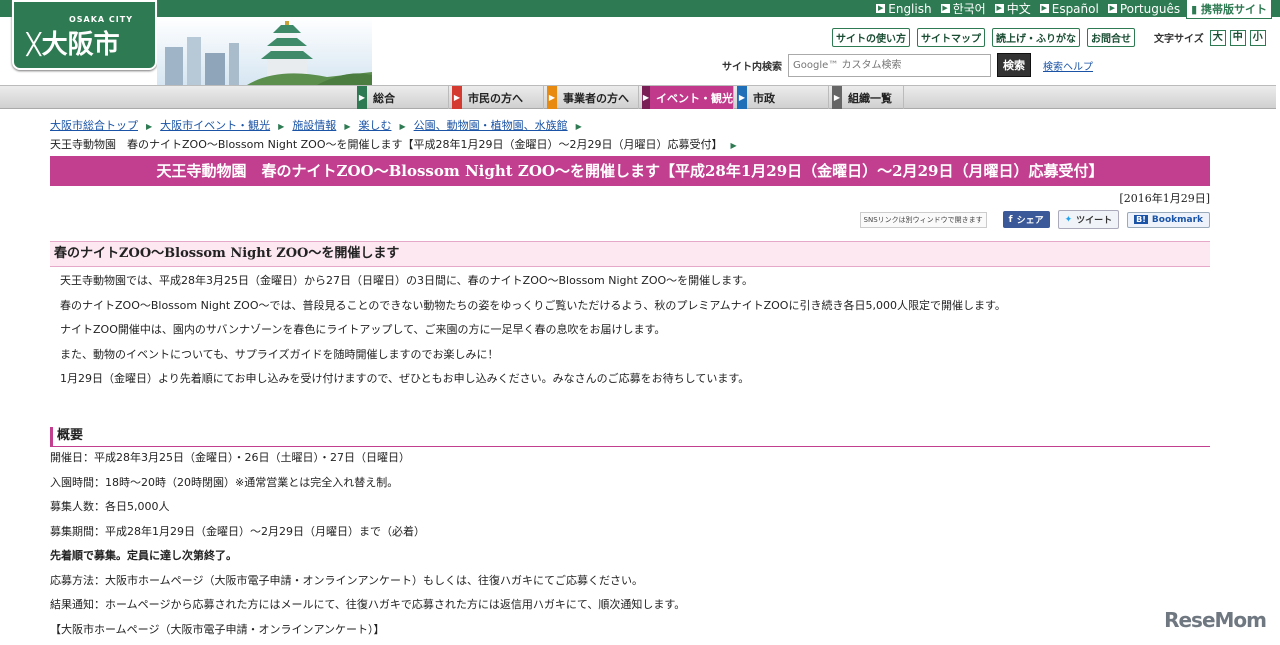 The height and width of the screenshot is (645, 1280). What do you see at coordinates (889, 65) in the screenshot?
I see `search-input` at bounding box center [889, 65].